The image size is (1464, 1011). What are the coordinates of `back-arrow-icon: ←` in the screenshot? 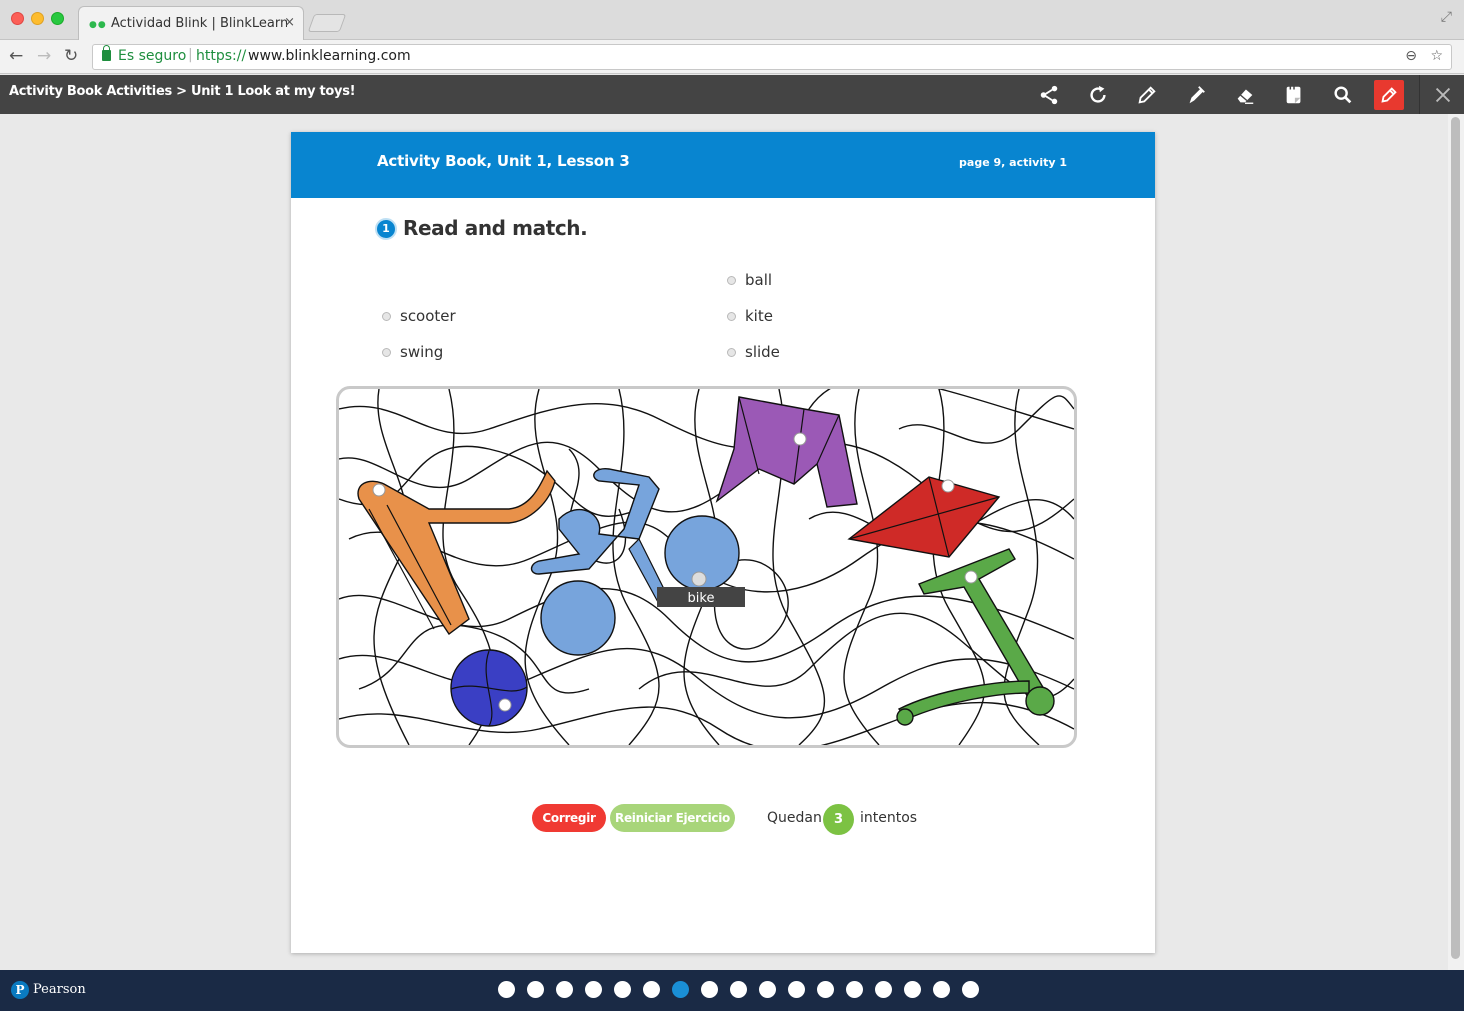 It's located at (16, 56).